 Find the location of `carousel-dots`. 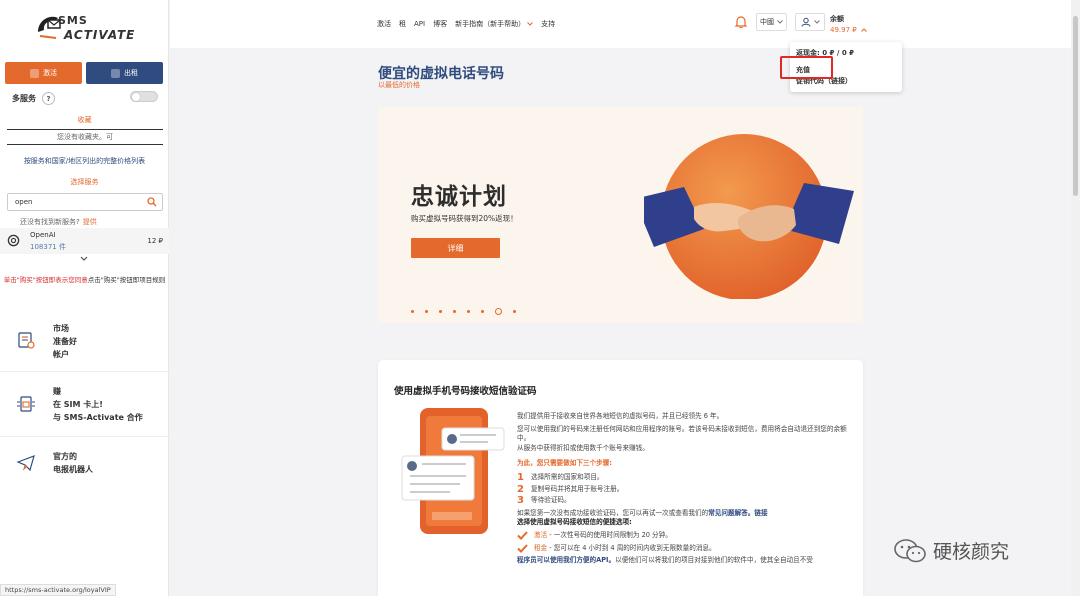

carousel-dots is located at coordinates (463, 311).